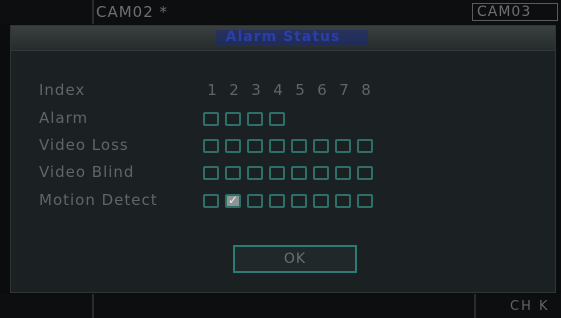 Image resolution: width=561 pixels, height=318 pixels. What do you see at coordinates (84, 145) in the screenshot?
I see `row-label: Video Loss` at bounding box center [84, 145].